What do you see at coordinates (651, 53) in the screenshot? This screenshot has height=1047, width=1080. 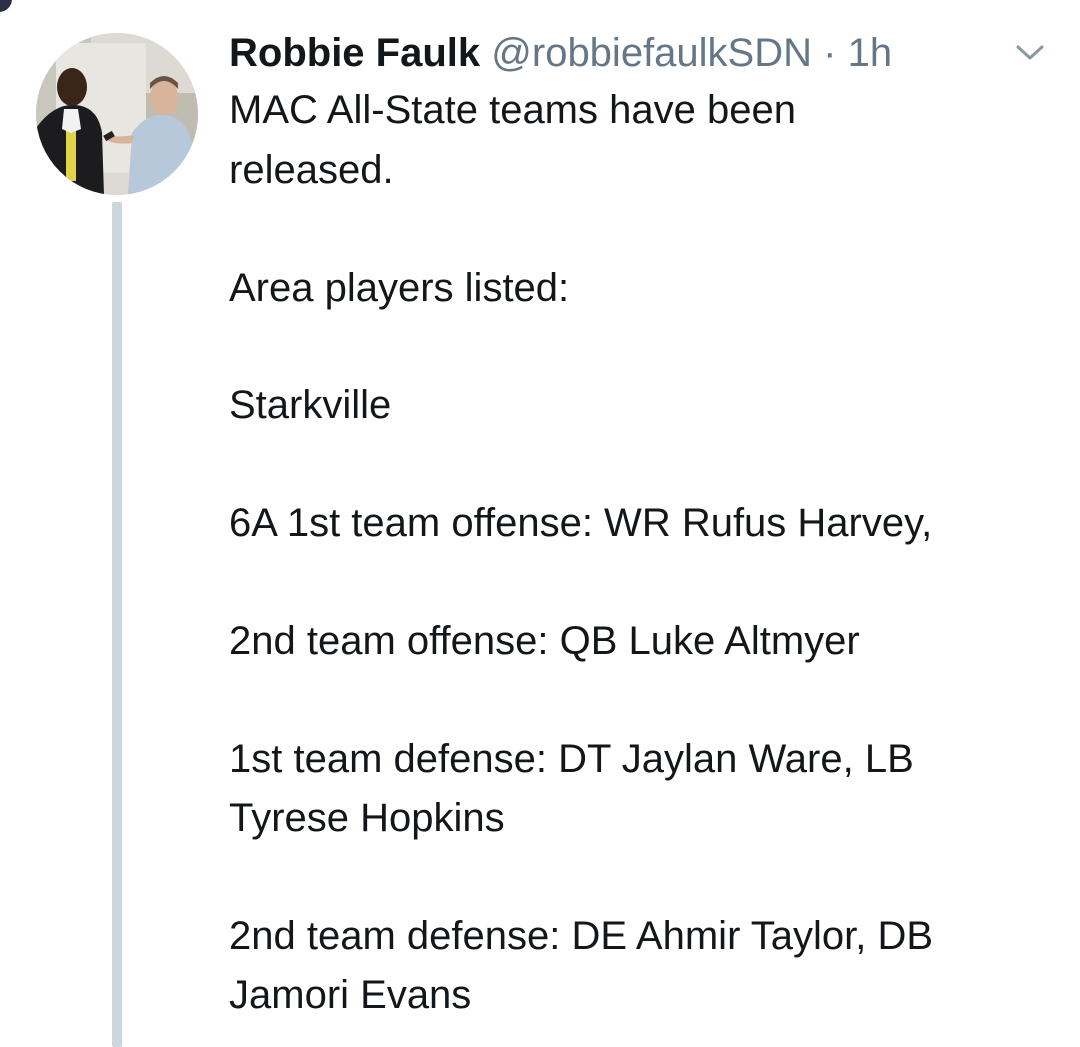 I see `user-handle: @robbiefaulkSDN` at bounding box center [651, 53].